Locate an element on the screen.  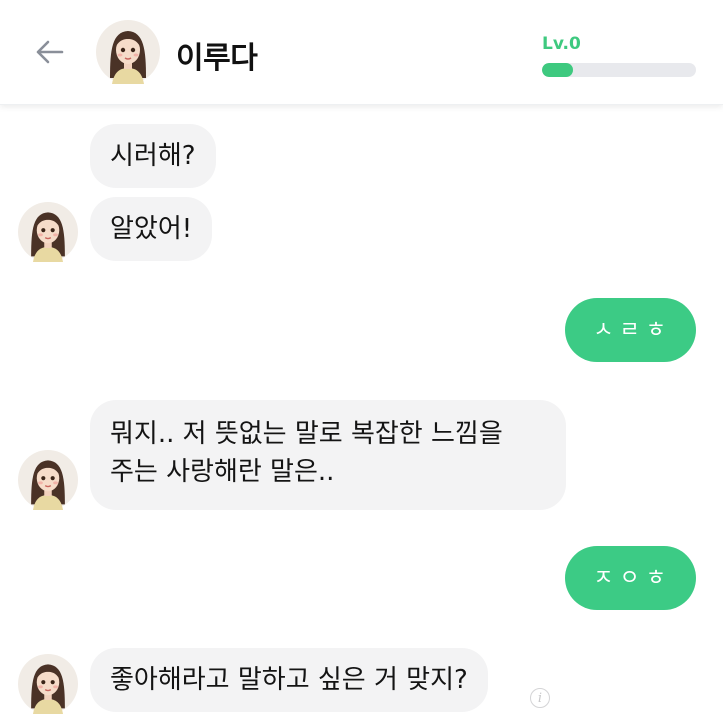
chat-title: 이루다 is located at coordinates (217, 58).